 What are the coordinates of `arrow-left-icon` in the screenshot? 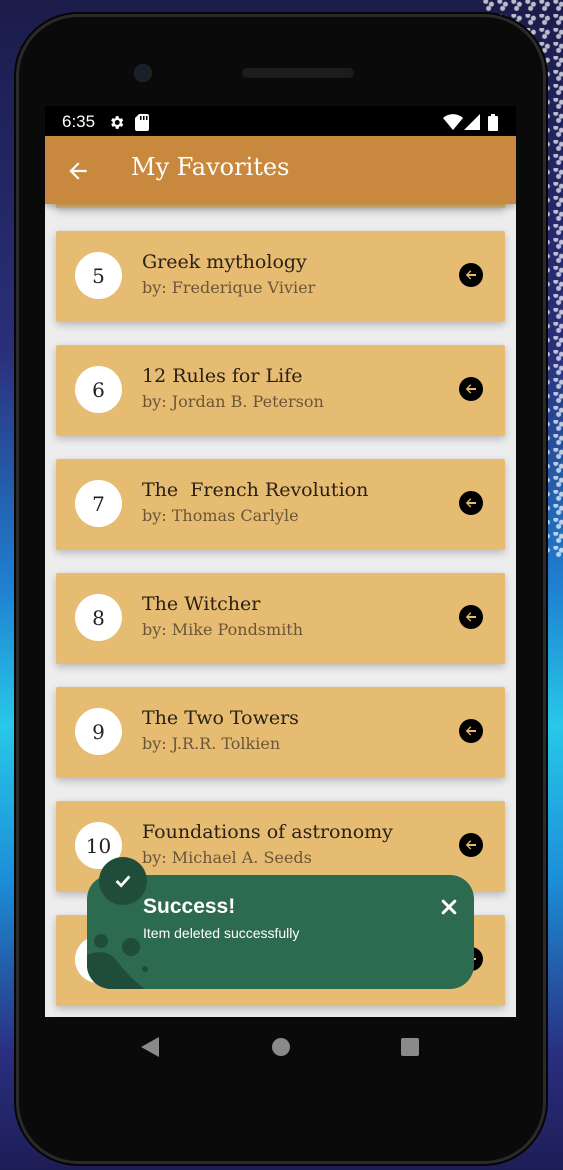 It's located at (78, 171).